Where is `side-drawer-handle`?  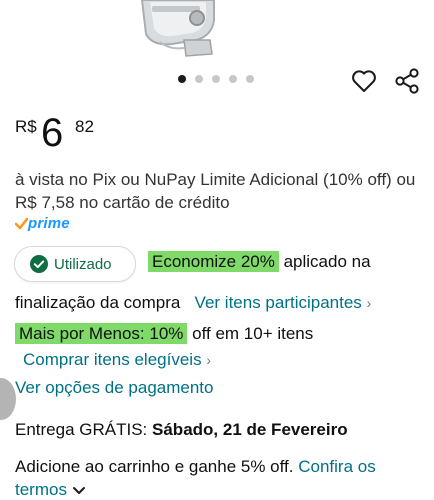 side-drawer-handle is located at coordinates (8, 399).